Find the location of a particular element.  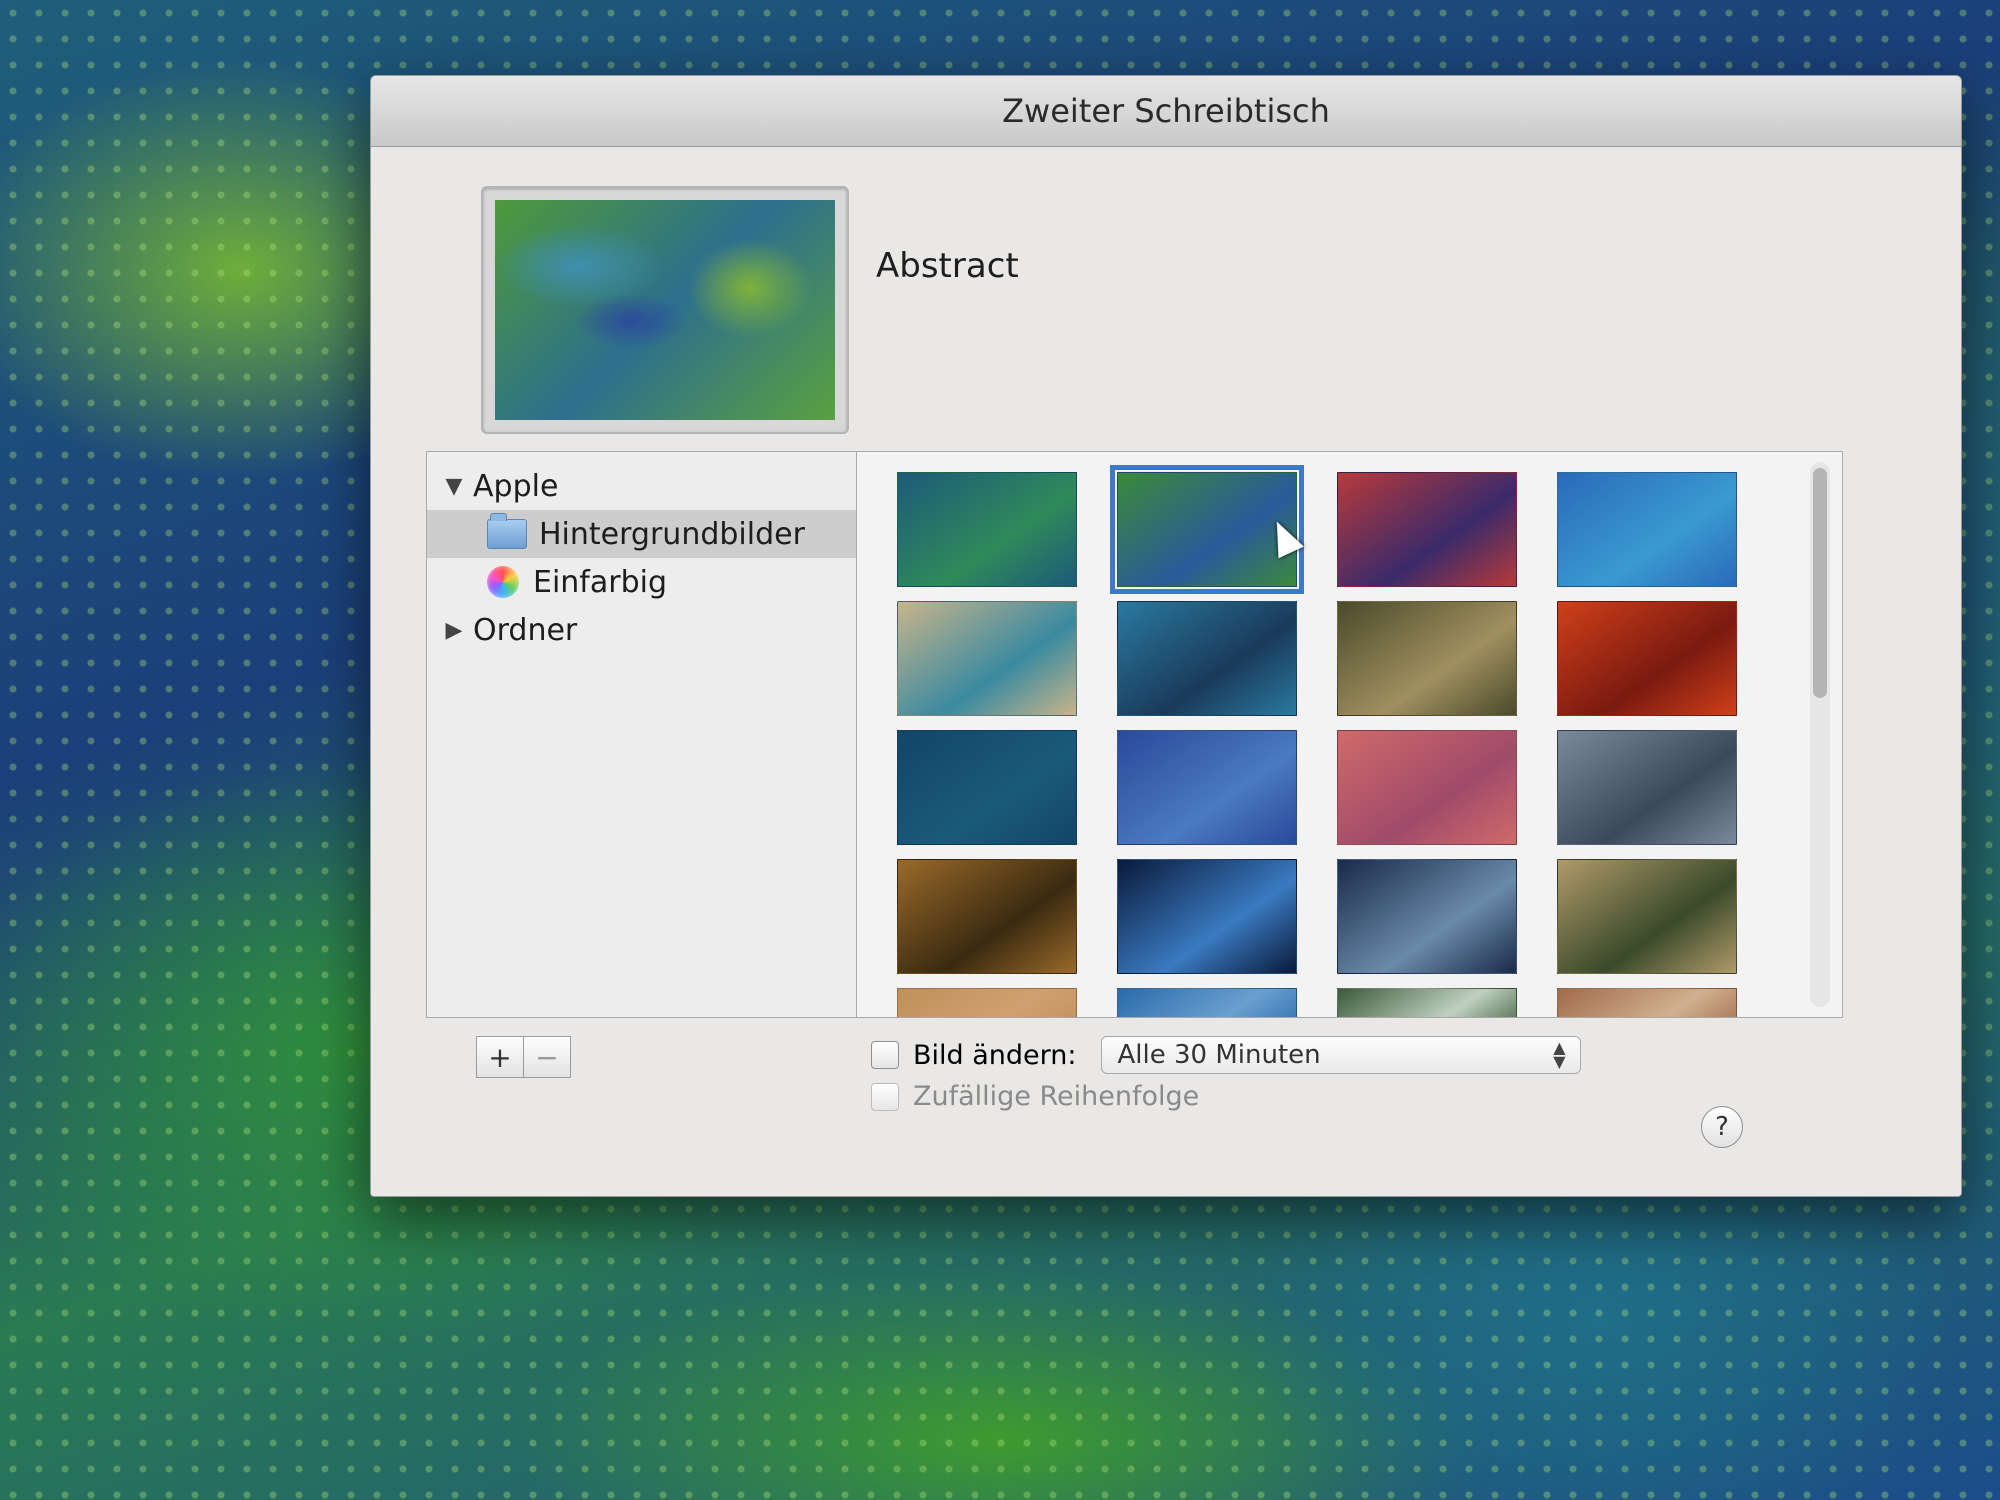

random-order-row: Zufällige Reihenfolge is located at coordinates (1035, 1096).